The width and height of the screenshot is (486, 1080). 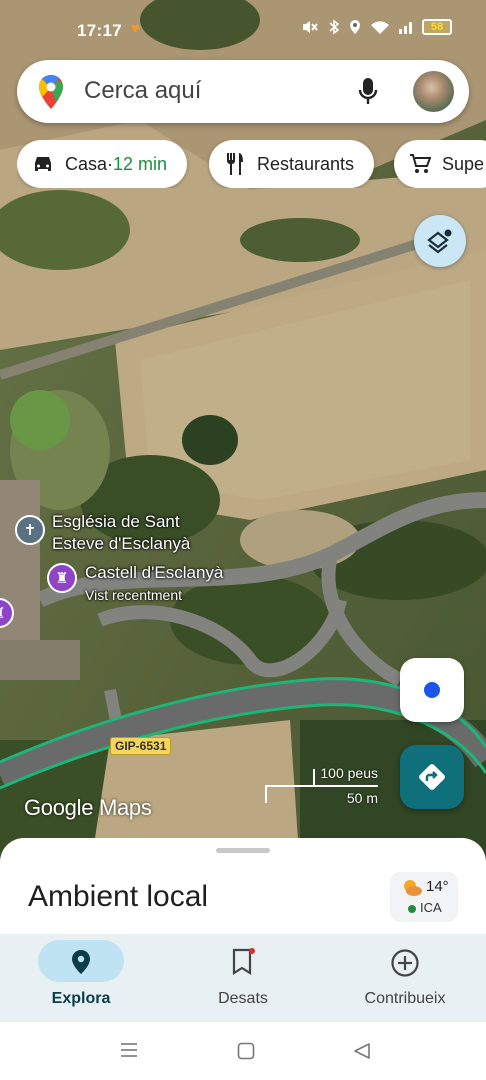 I want to click on aqi-dot-icon, so click(x=412, y=909).